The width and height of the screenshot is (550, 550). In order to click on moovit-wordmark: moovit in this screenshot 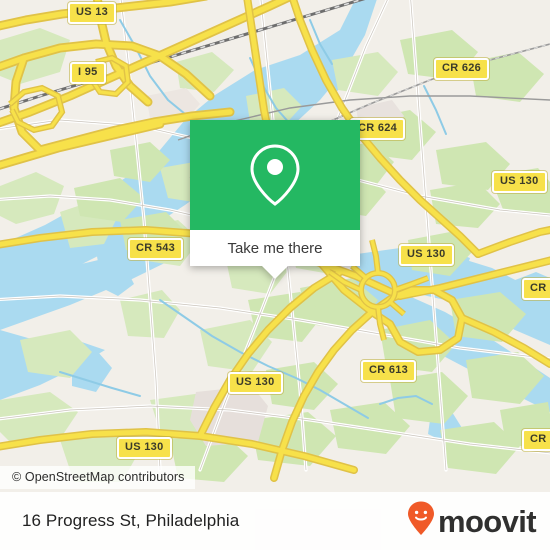, I will do `click(487, 521)`.